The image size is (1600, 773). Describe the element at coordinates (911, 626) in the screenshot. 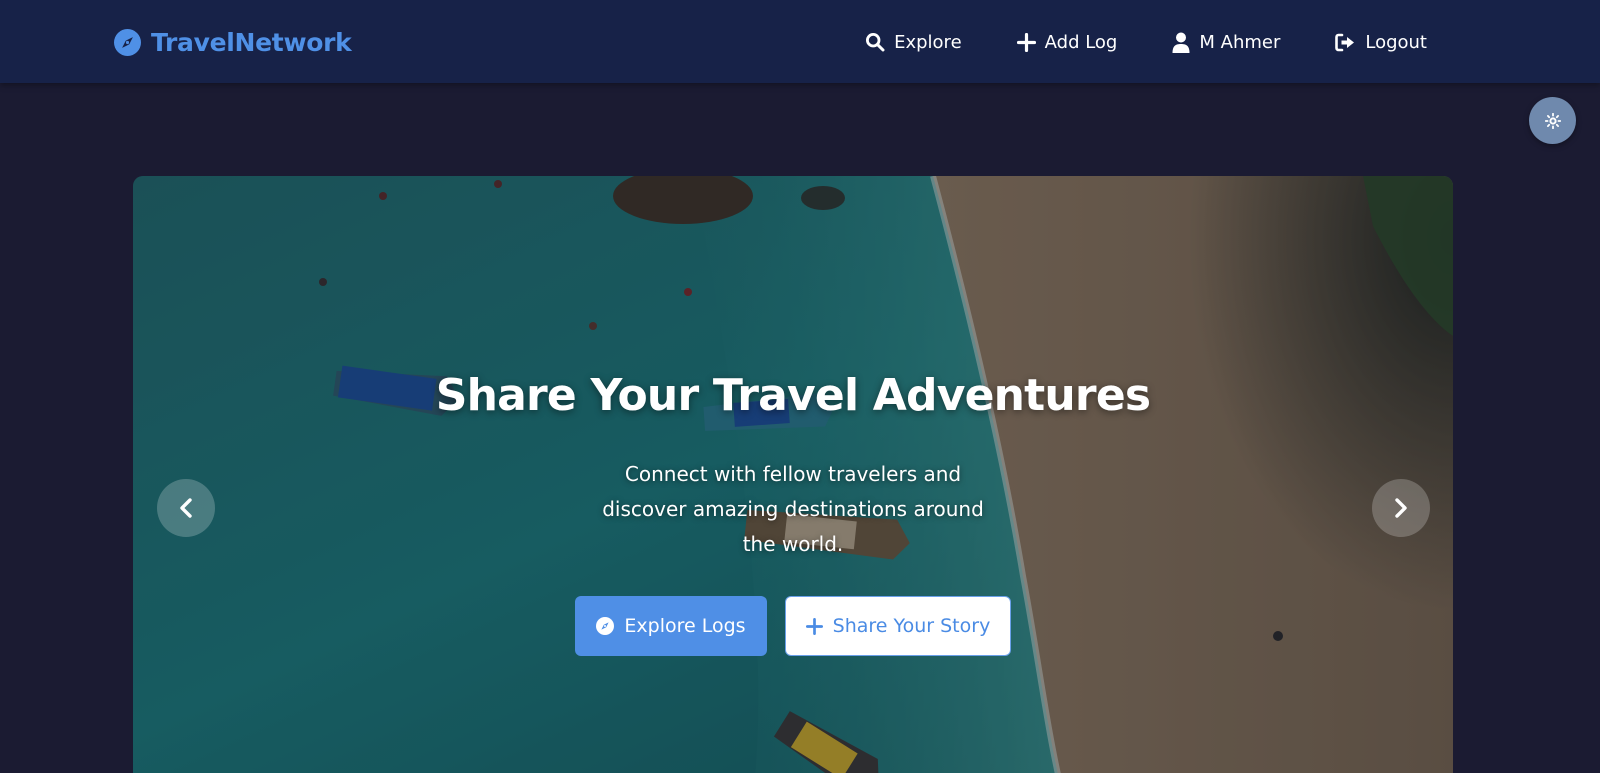

I see `share-story-label: Share Your Story` at that location.